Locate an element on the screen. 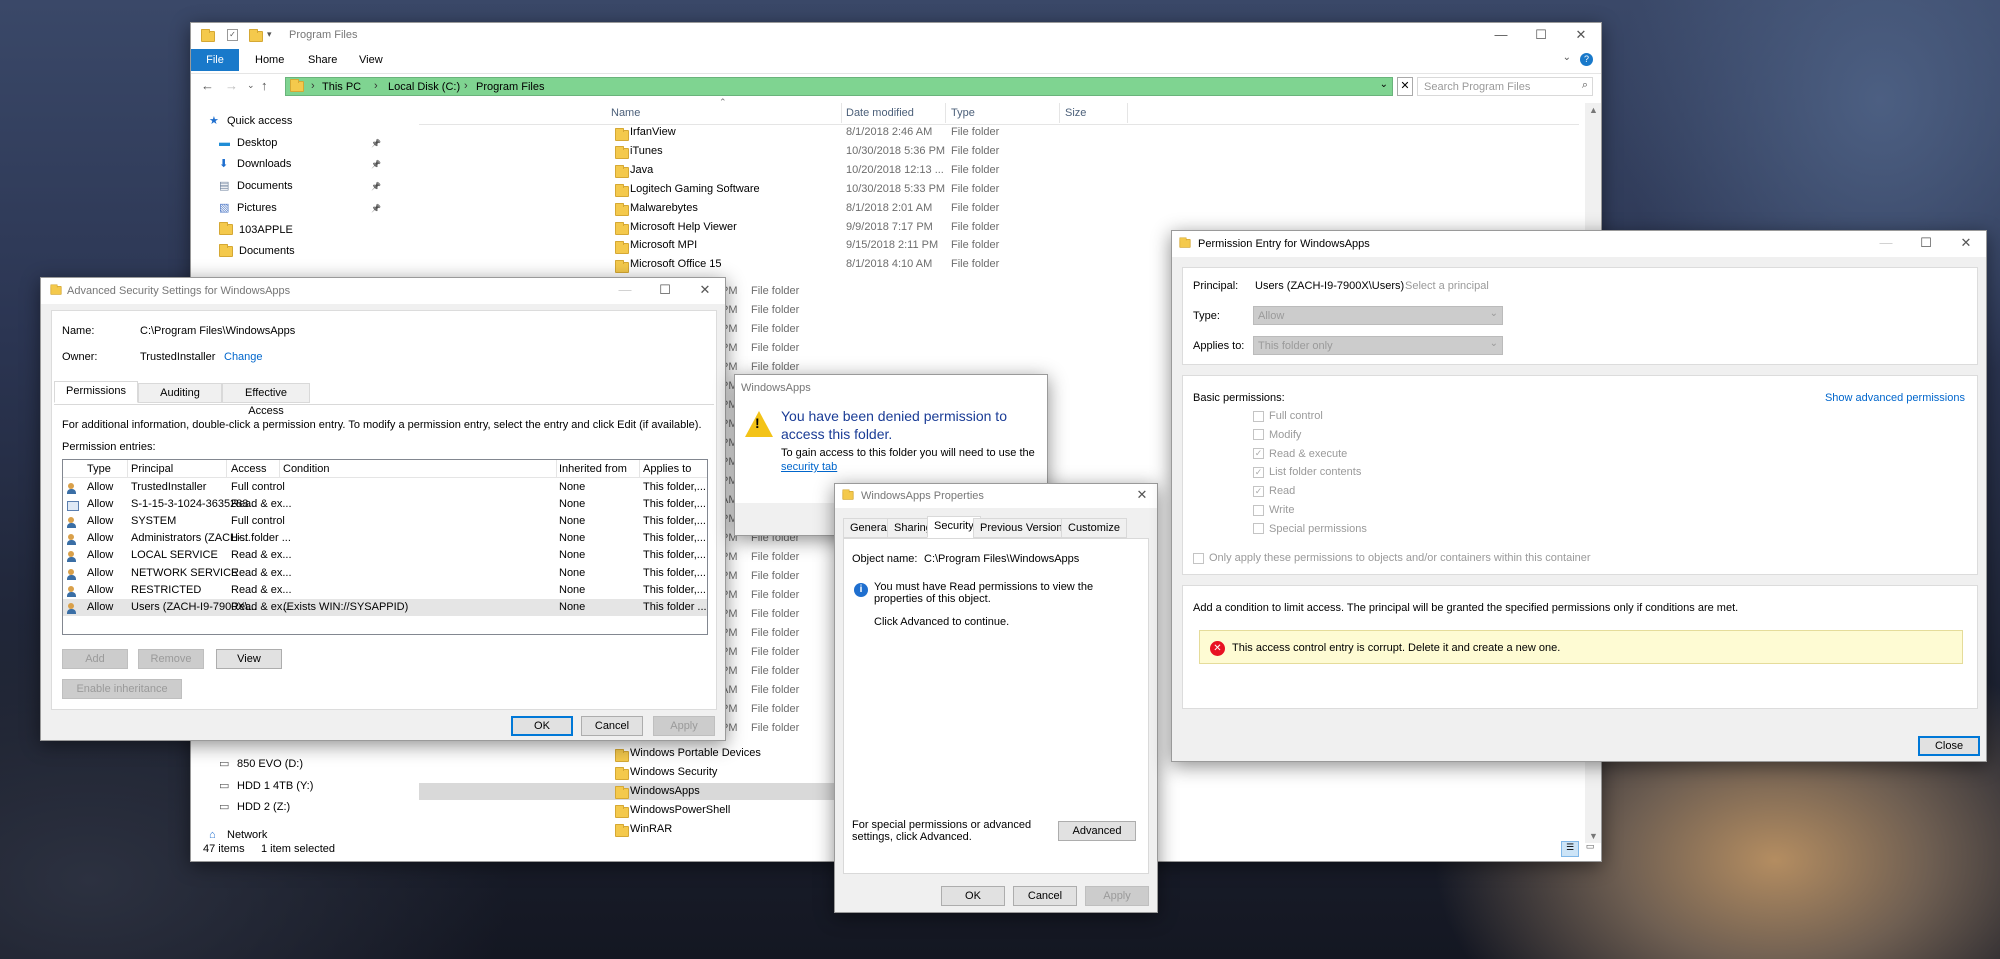 Image resolution: width=2000 pixels, height=959 pixels. sidebar-item: 103APPLE is located at coordinates (300, 230).